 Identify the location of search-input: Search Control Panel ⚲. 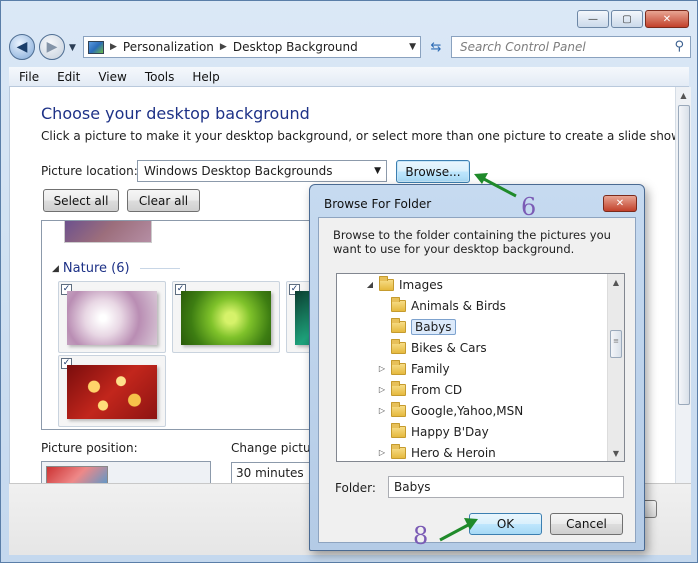
(571, 47).